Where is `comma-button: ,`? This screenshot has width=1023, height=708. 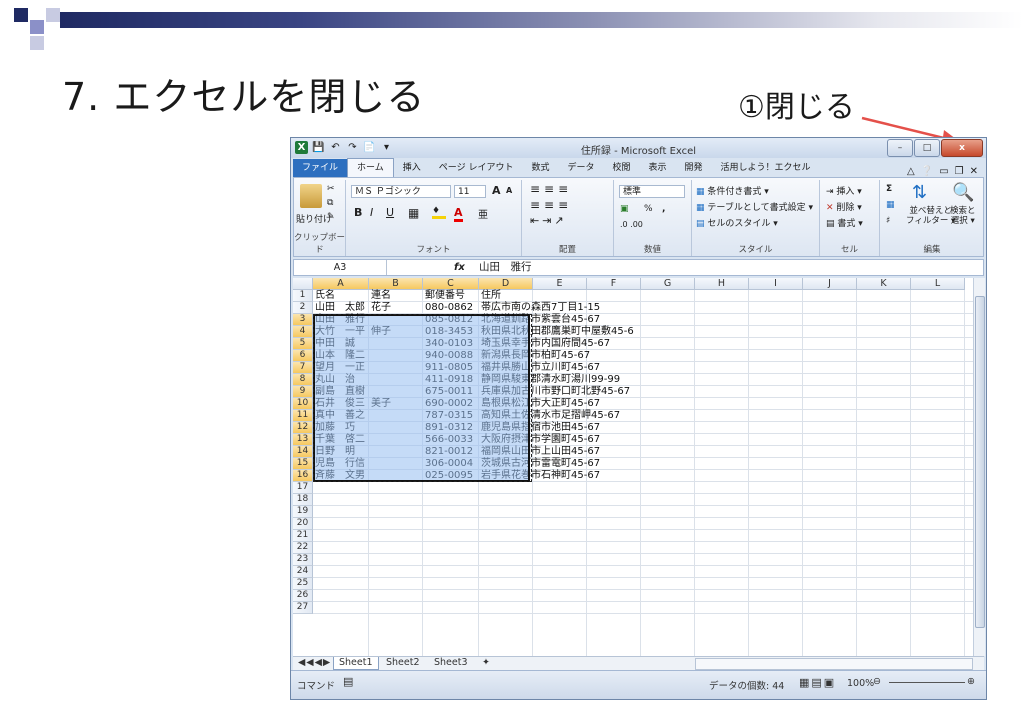 comma-button: , is located at coordinates (663, 209).